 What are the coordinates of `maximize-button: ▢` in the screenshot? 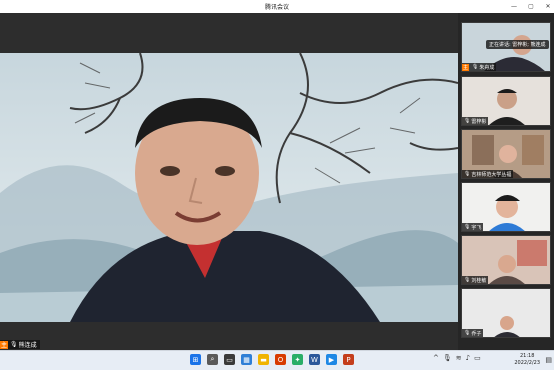 It's located at (531, 6).